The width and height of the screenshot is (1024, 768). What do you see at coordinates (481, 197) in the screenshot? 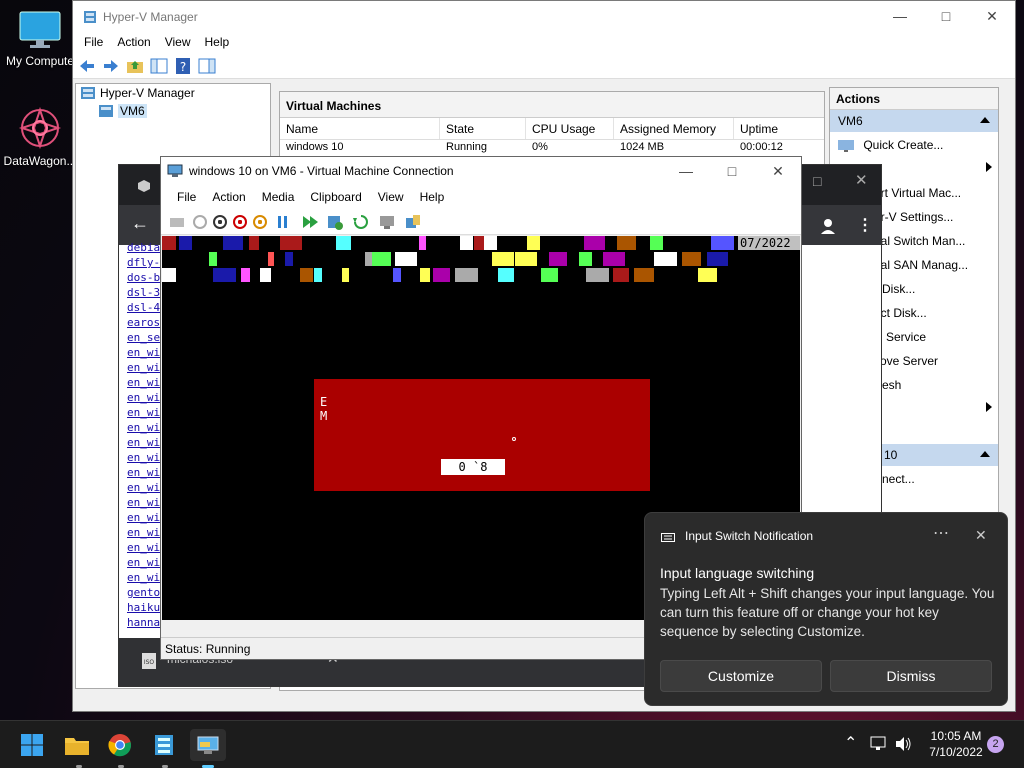
I see `vm-connection-menubar: File Action Media Clipboard View Help` at bounding box center [481, 197].